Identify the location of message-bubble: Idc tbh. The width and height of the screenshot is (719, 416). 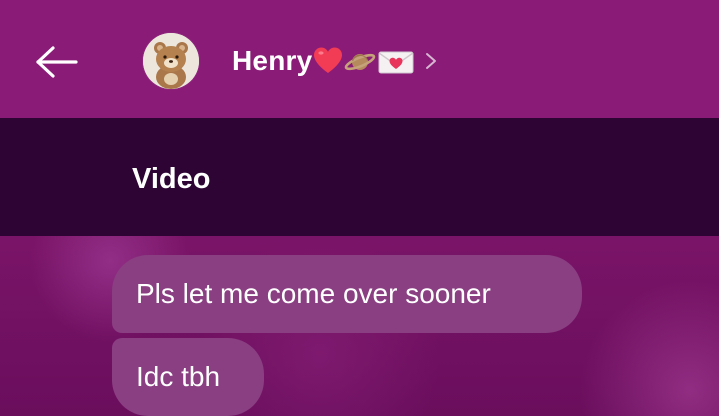
(188, 377).